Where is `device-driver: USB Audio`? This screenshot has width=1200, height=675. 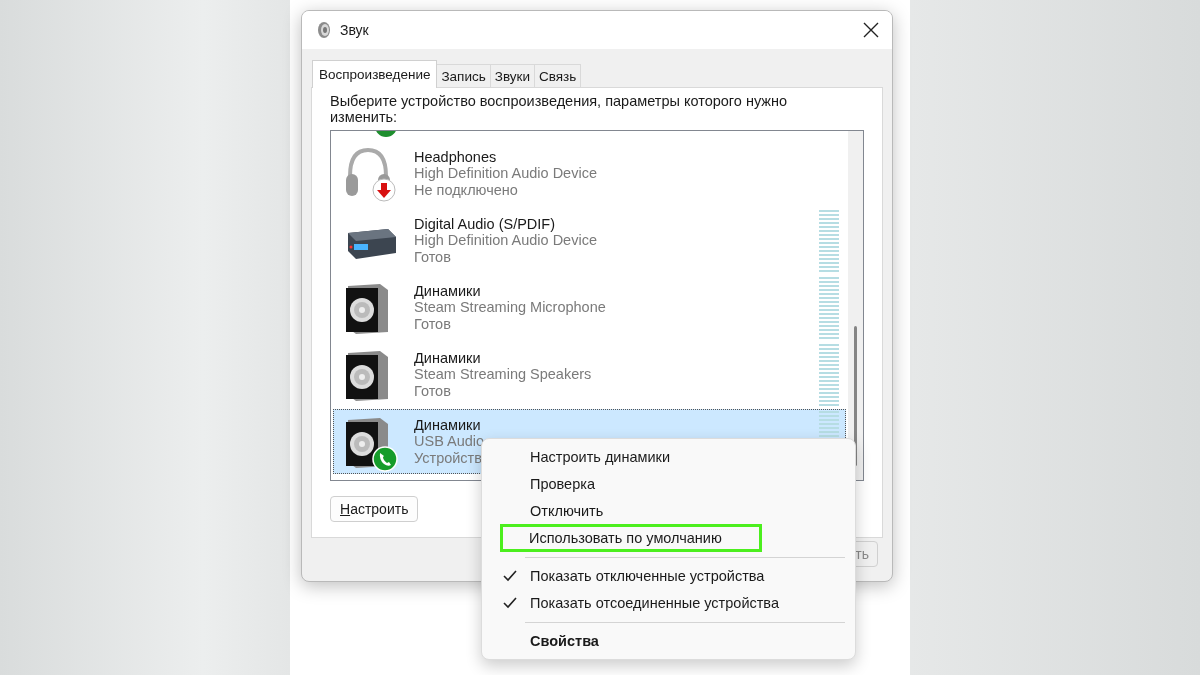 device-driver: USB Audio is located at coordinates (449, 441).